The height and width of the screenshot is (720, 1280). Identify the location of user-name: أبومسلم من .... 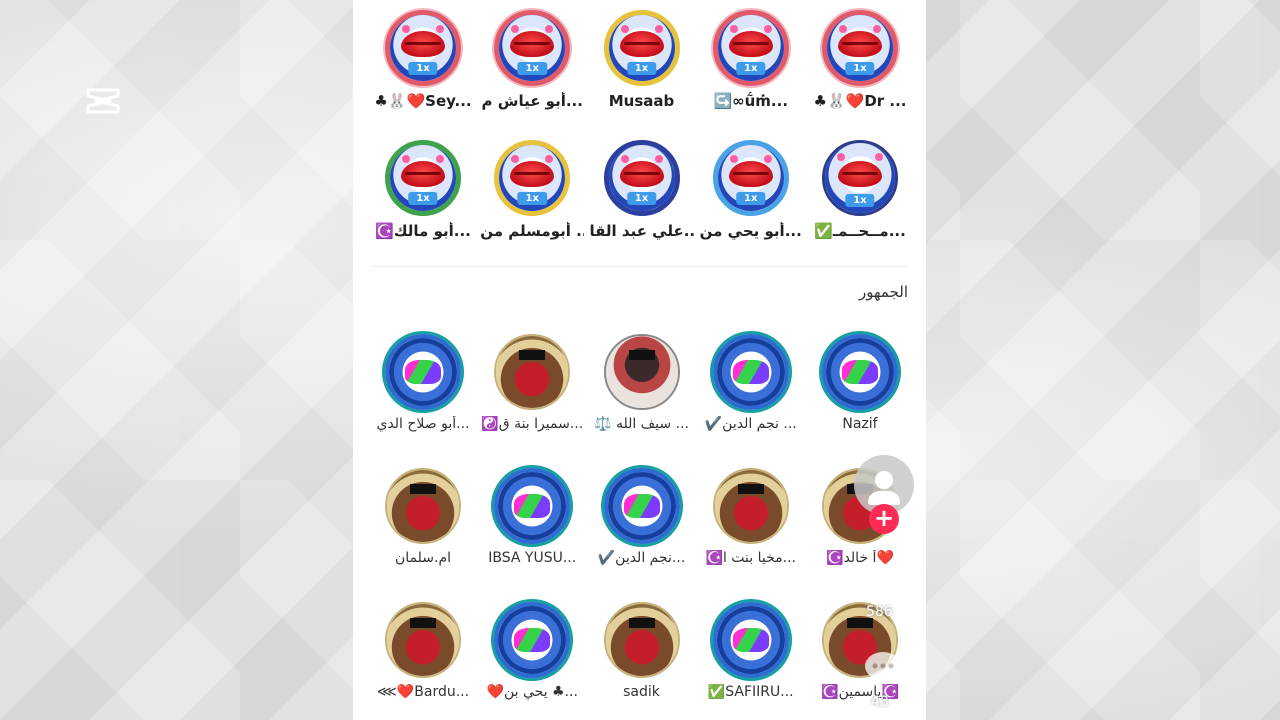
(532, 231).